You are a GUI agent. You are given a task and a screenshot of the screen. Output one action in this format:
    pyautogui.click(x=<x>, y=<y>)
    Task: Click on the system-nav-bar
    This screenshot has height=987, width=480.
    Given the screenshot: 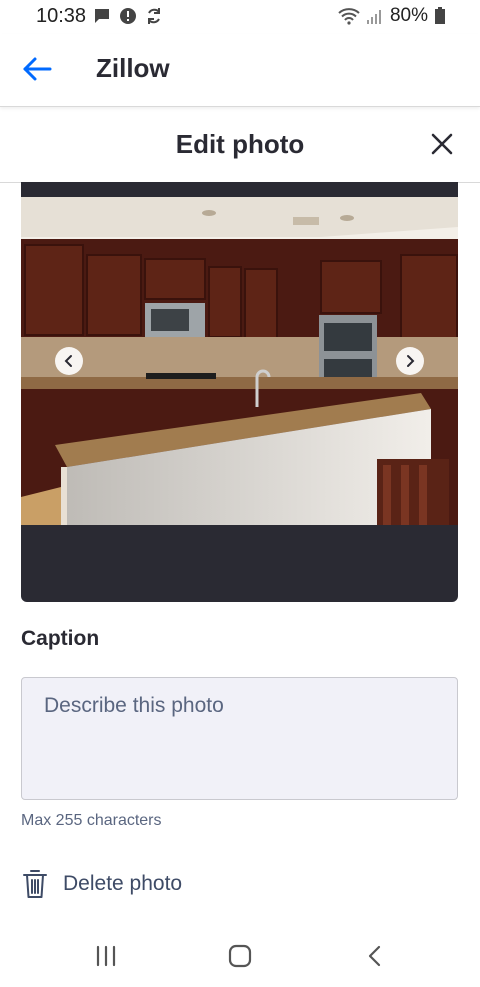 What is the action you would take?
    pyautogui.click(x=240, y=956)
    